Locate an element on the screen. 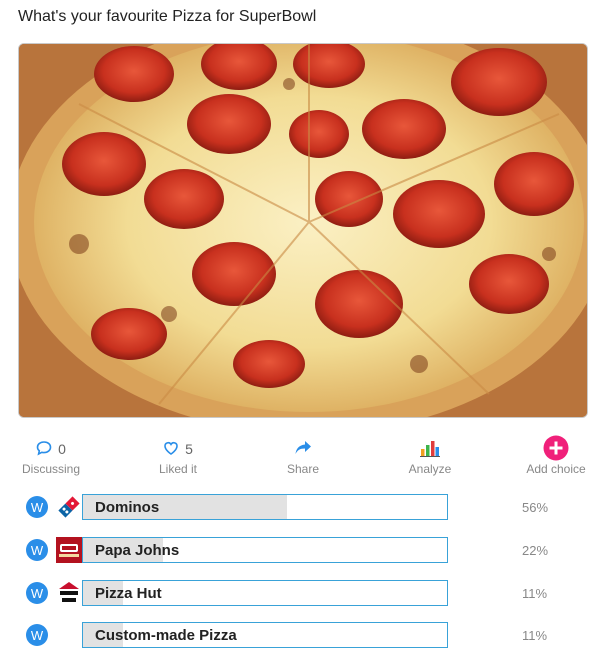  share-button: Share is located at coordinates (303, 457).